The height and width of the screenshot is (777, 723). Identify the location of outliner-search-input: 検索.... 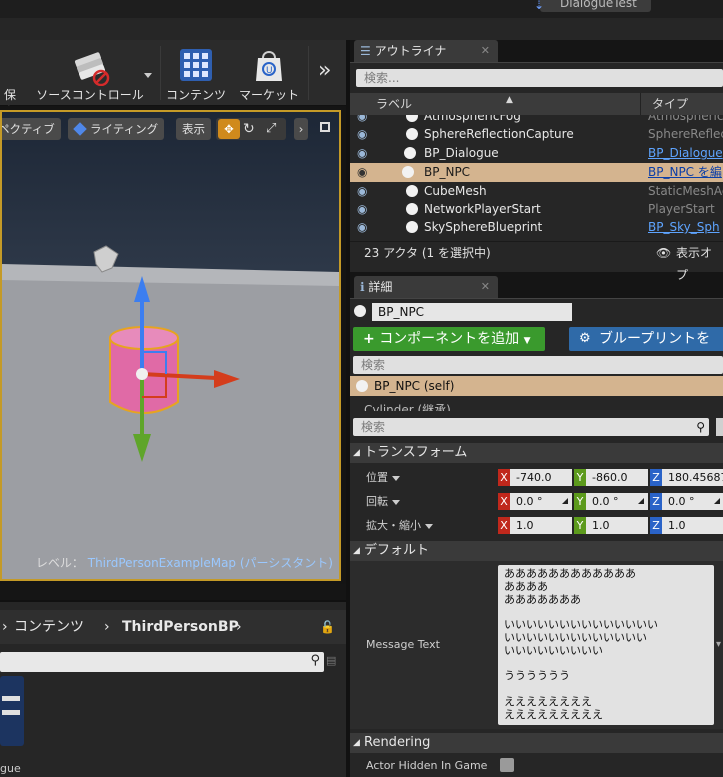
(539, 78).